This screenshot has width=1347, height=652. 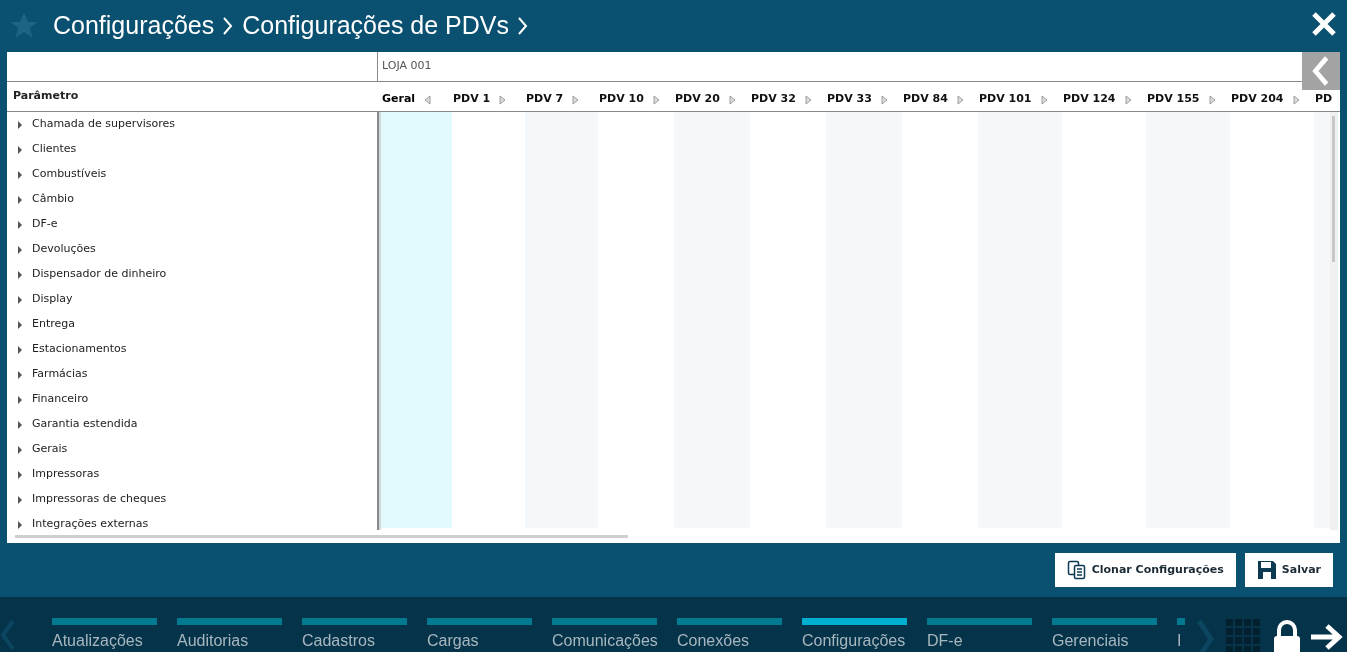 What do you see at coordinates (53, 324) in the screenshot?
I see `parameter-label: Entrega` at bounding box center [53, 324].